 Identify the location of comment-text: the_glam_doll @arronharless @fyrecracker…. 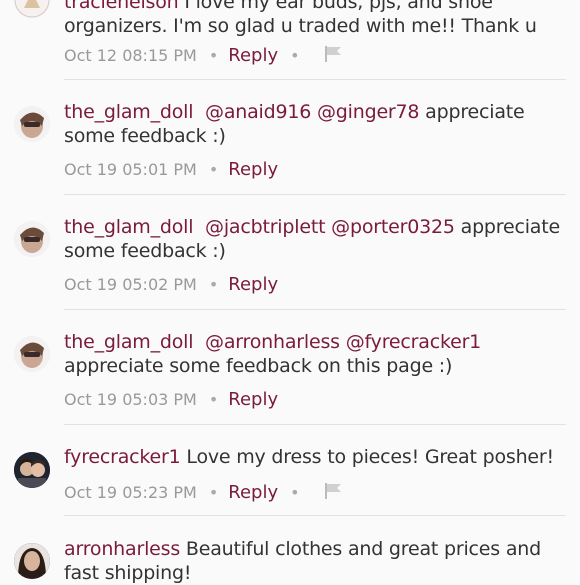
(315, 354).